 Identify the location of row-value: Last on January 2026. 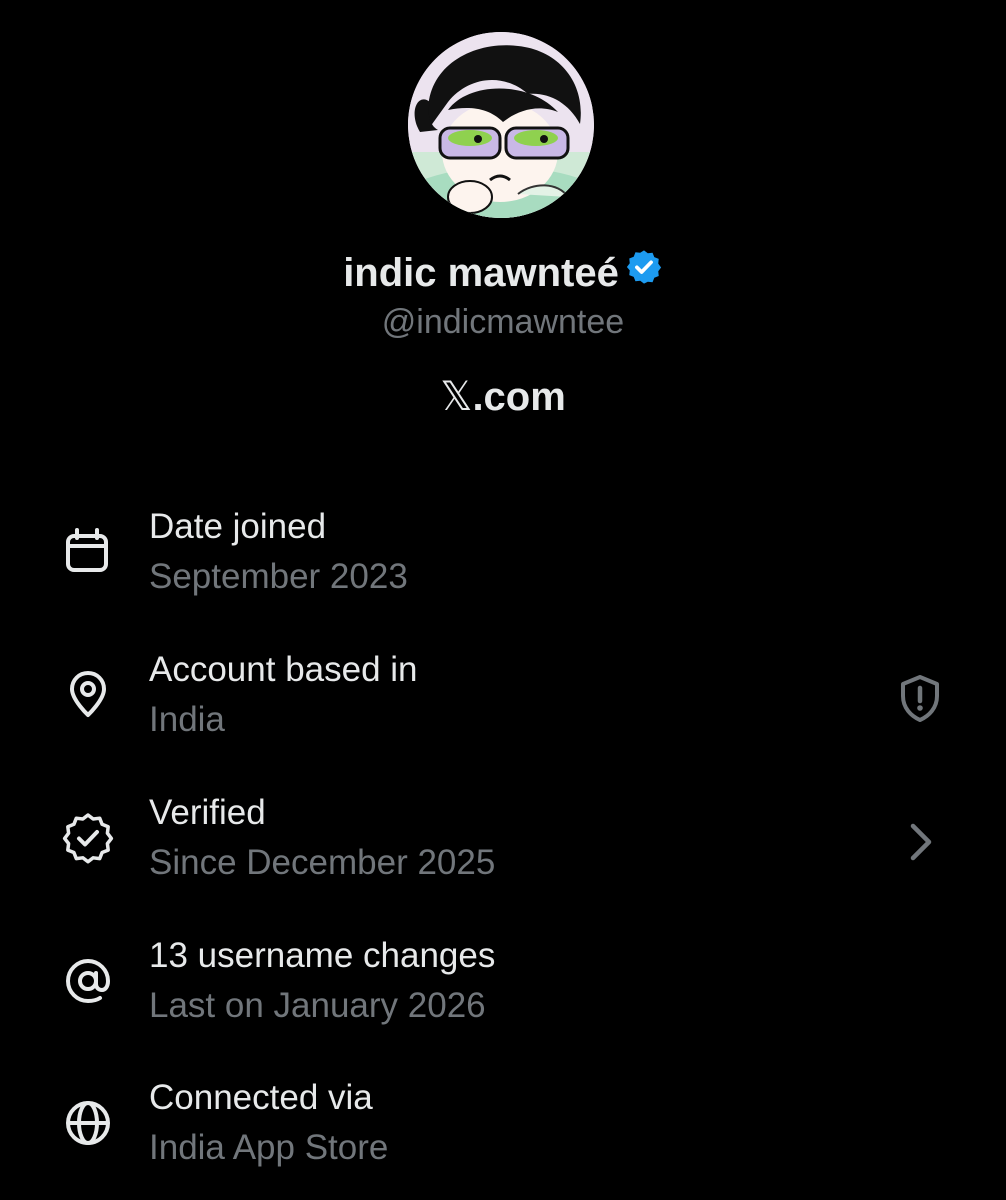
(317, 1005).